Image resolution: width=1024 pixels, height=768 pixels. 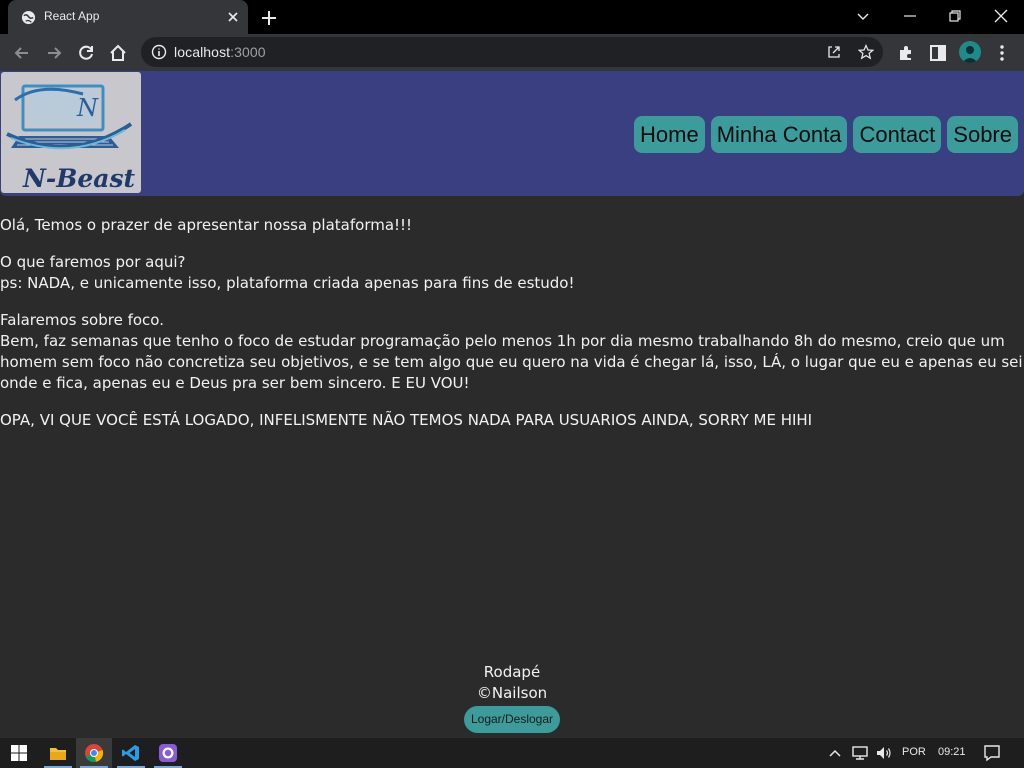 I want to click on extensions-icon, so click(x=906, y=53).